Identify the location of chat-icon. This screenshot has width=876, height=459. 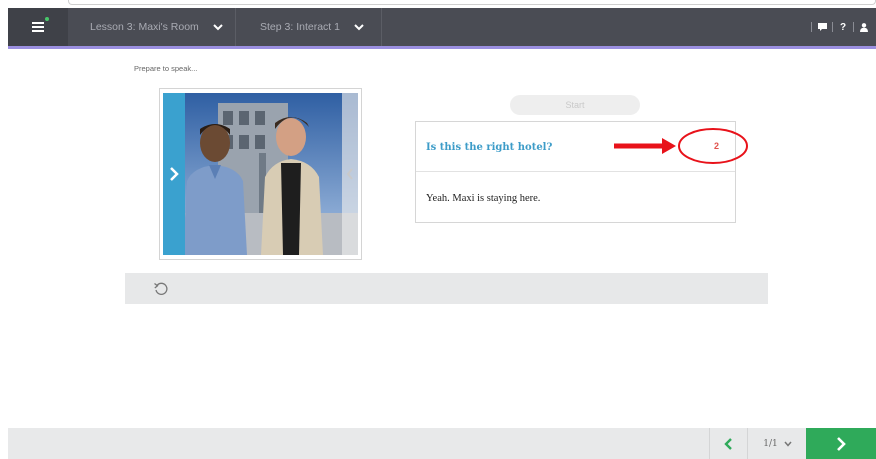
(822, 27).